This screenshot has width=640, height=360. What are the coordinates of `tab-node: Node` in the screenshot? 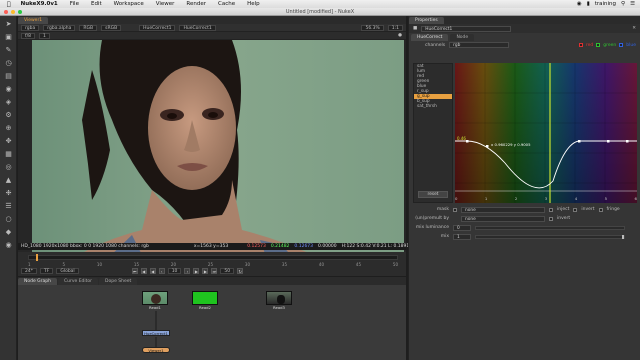 It's located at (462, 37).